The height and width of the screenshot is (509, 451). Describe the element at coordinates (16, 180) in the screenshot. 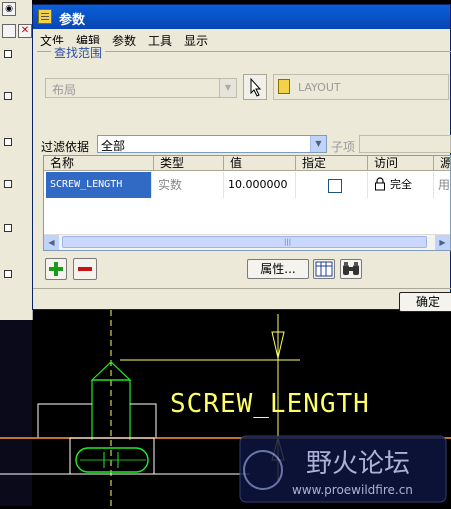

I see `host-side-panel` at that location.